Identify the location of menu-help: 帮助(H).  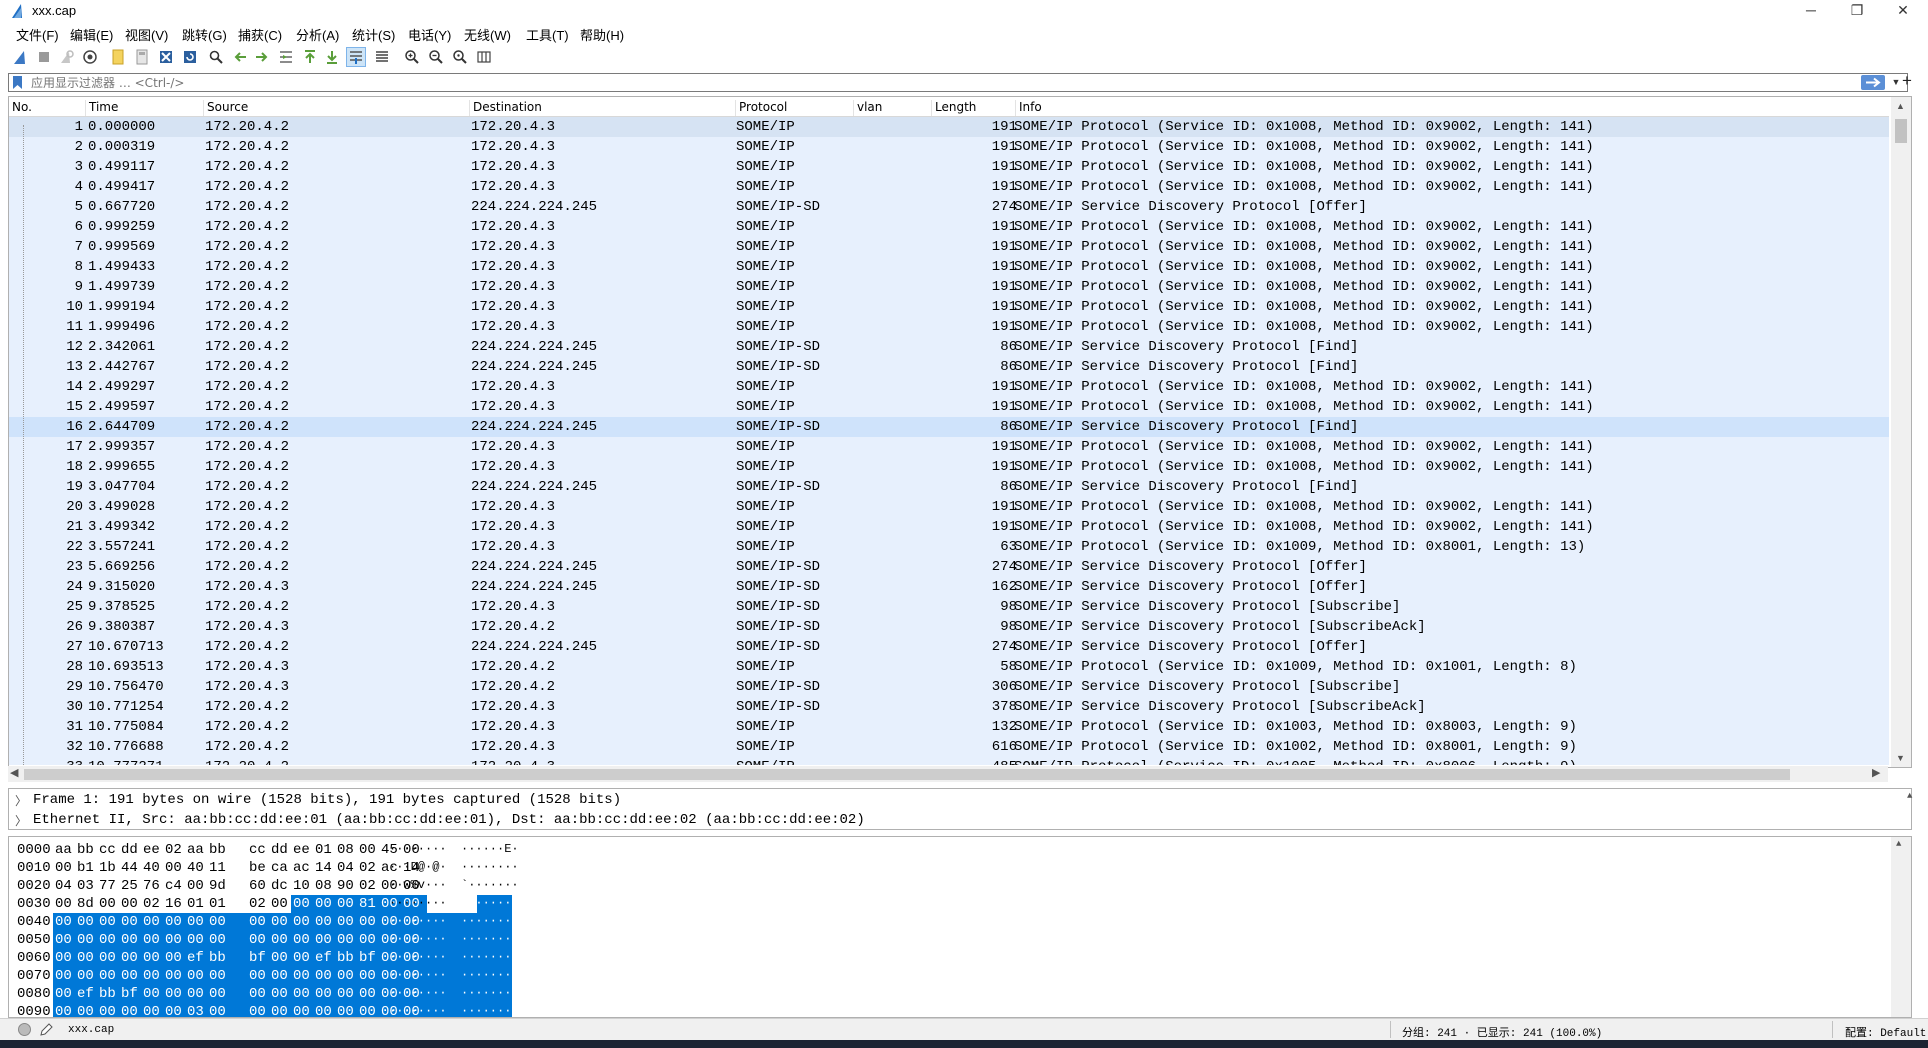
(602, 34).